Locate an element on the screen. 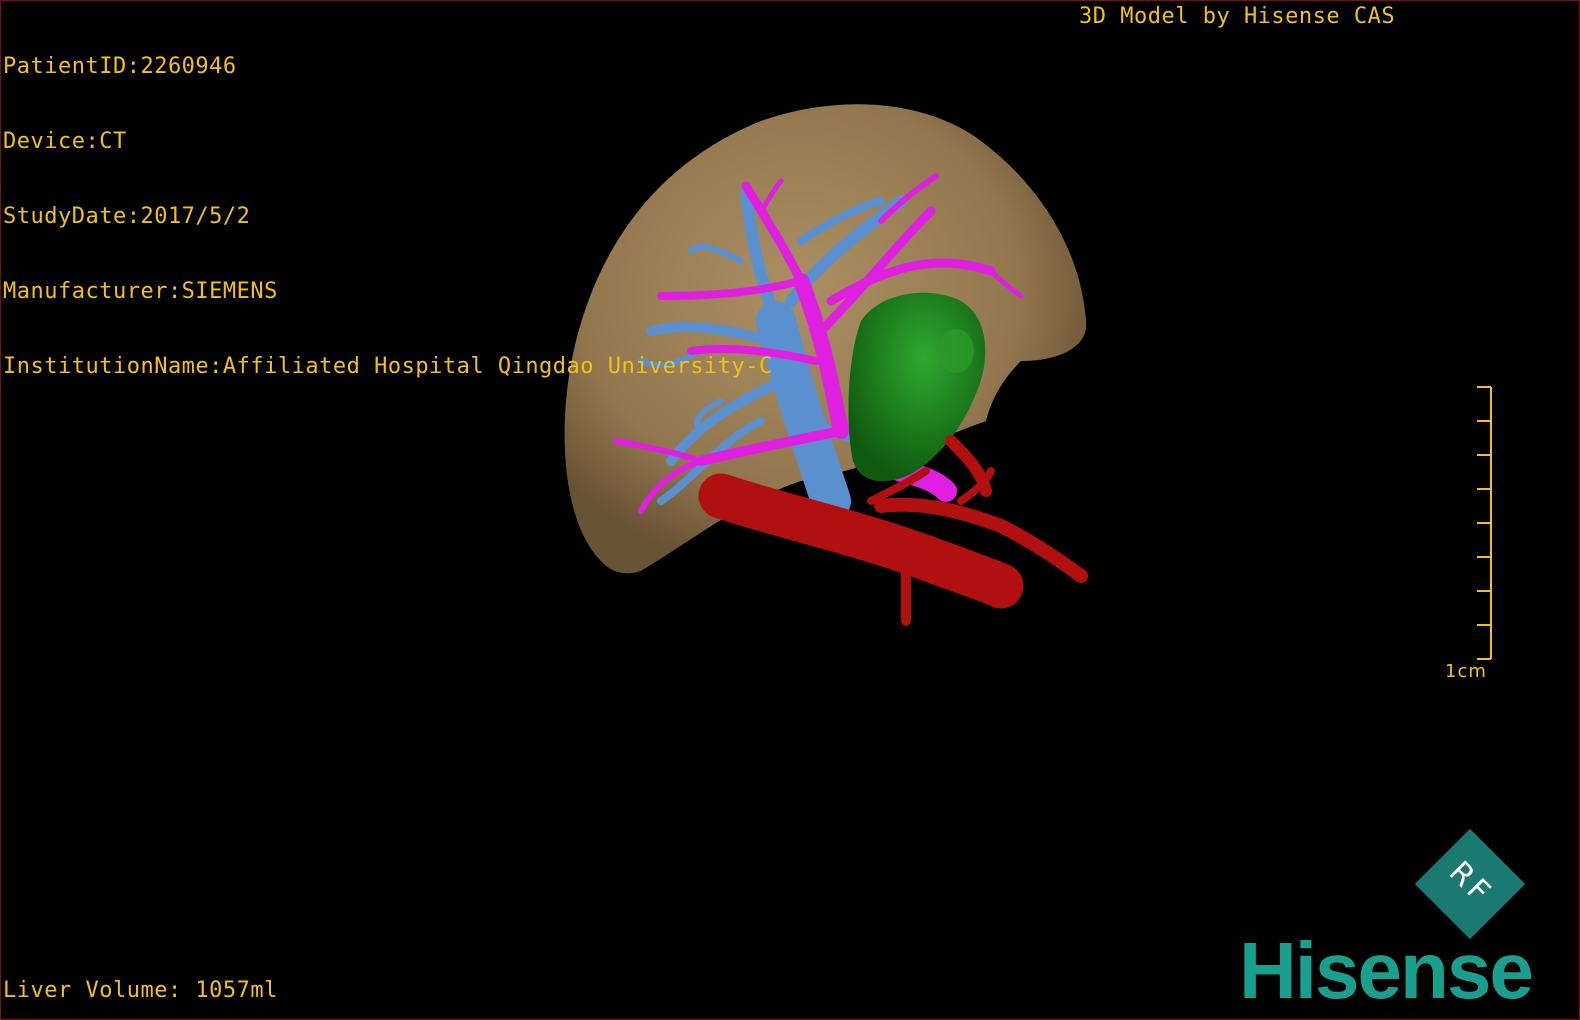 This screenshot has height=1020, width=1580. hisense-logo: Hisense is located at coordinates (1386, 970).